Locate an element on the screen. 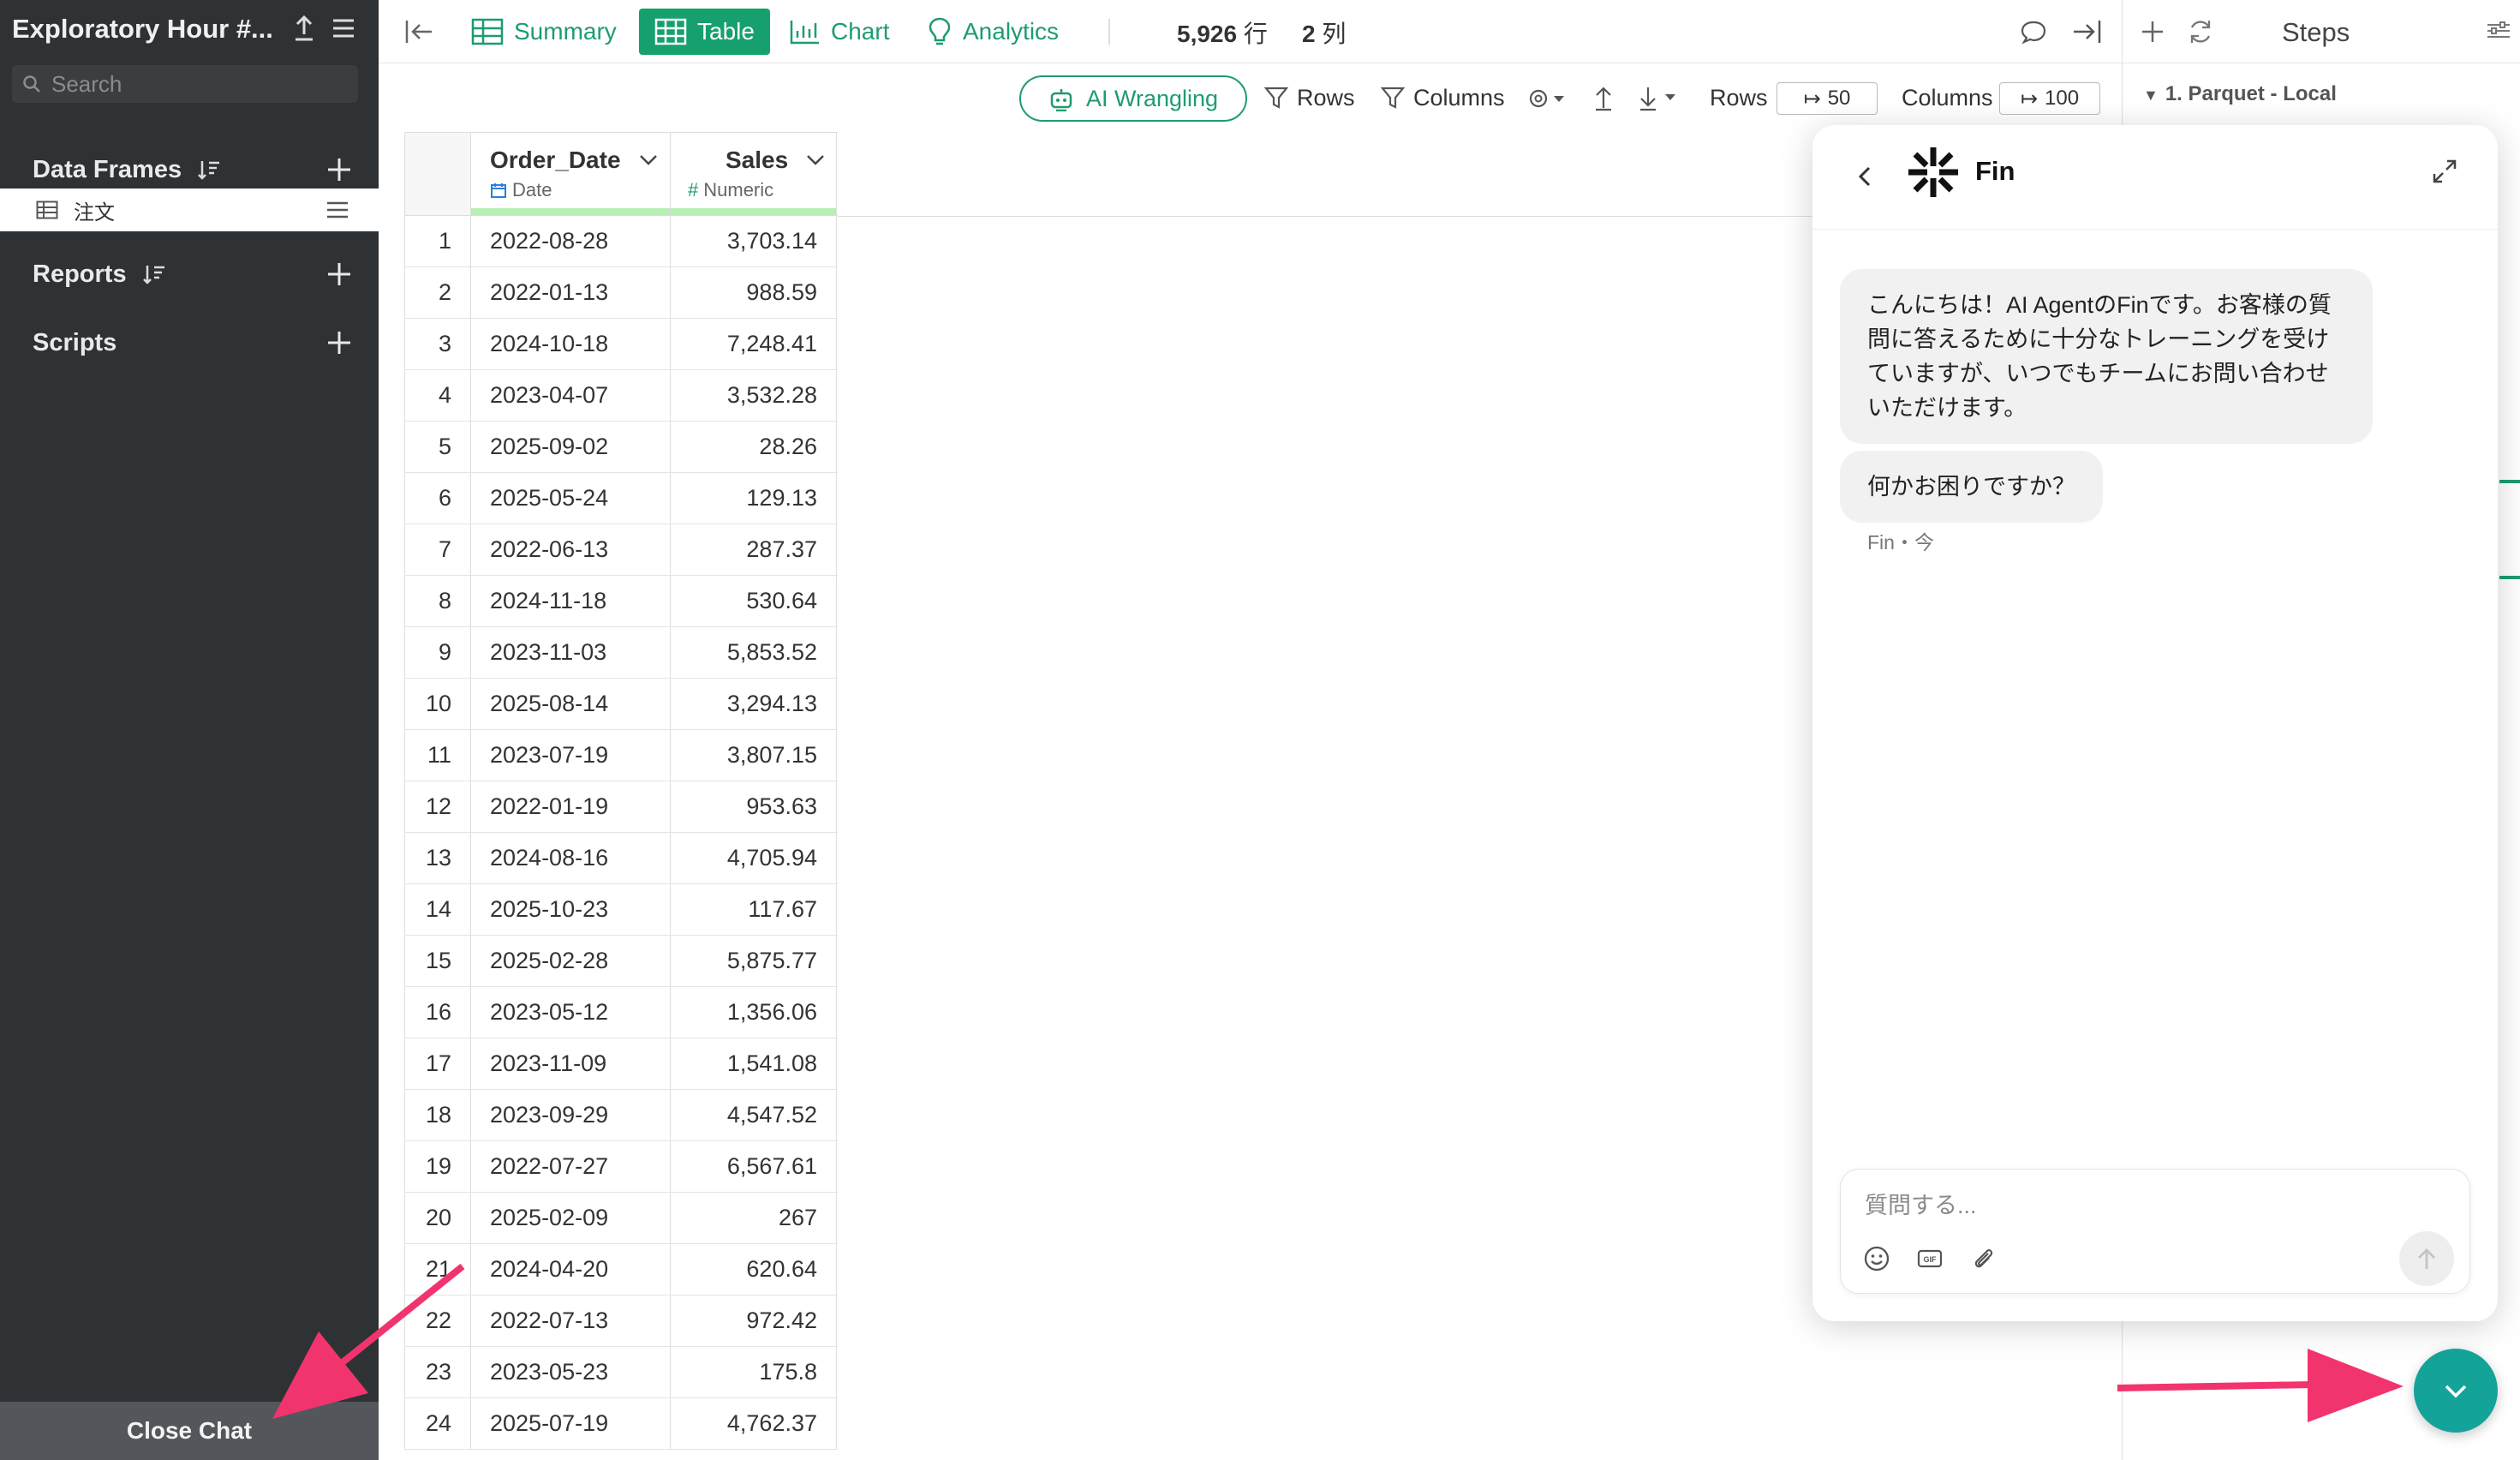 Image resolution: width=2520 pixels, height=1460 pixels. cell-sales: 5,853.52 is located at coordinates (754, 653).